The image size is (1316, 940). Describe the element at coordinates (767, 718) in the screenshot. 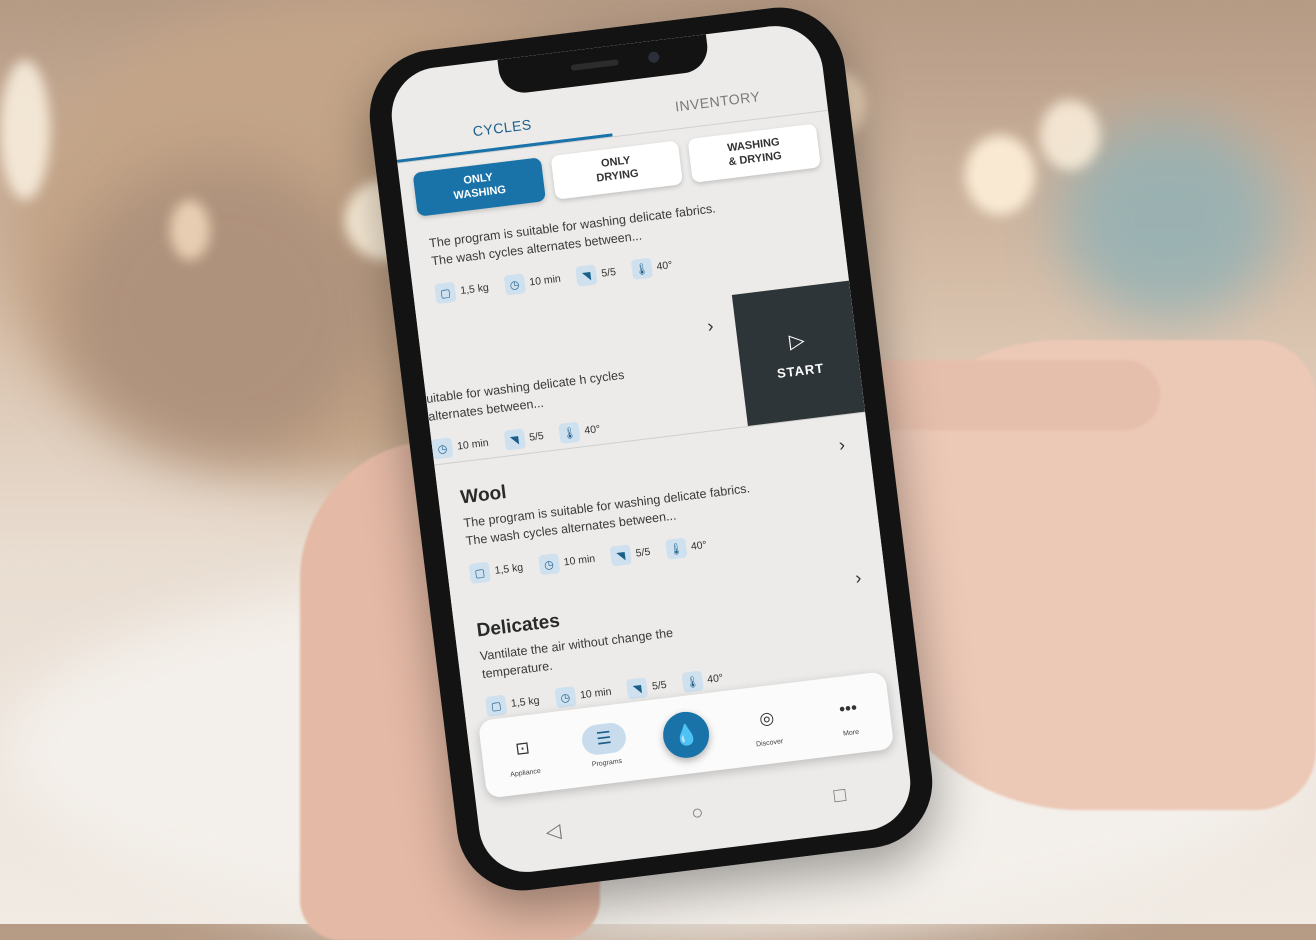

I see `compass-icon: ◎` at that location.